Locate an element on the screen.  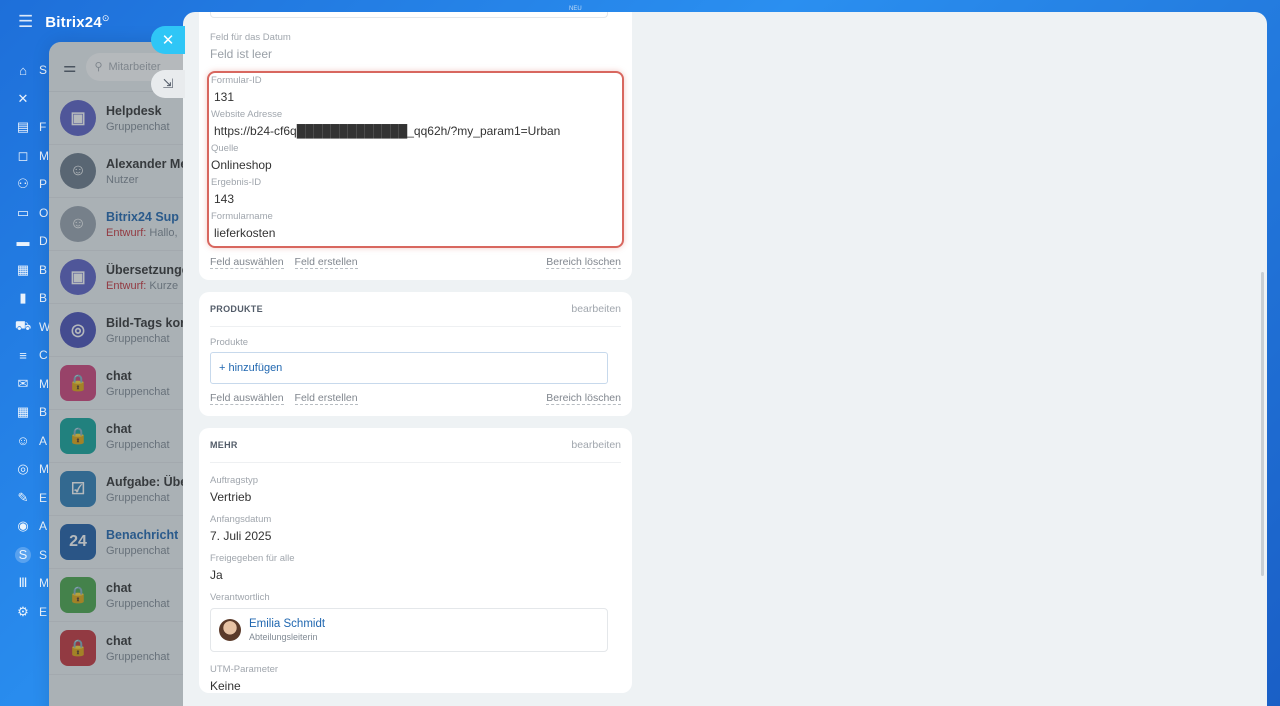
field-value: lieferkosten is located at coordinates (245, 233).